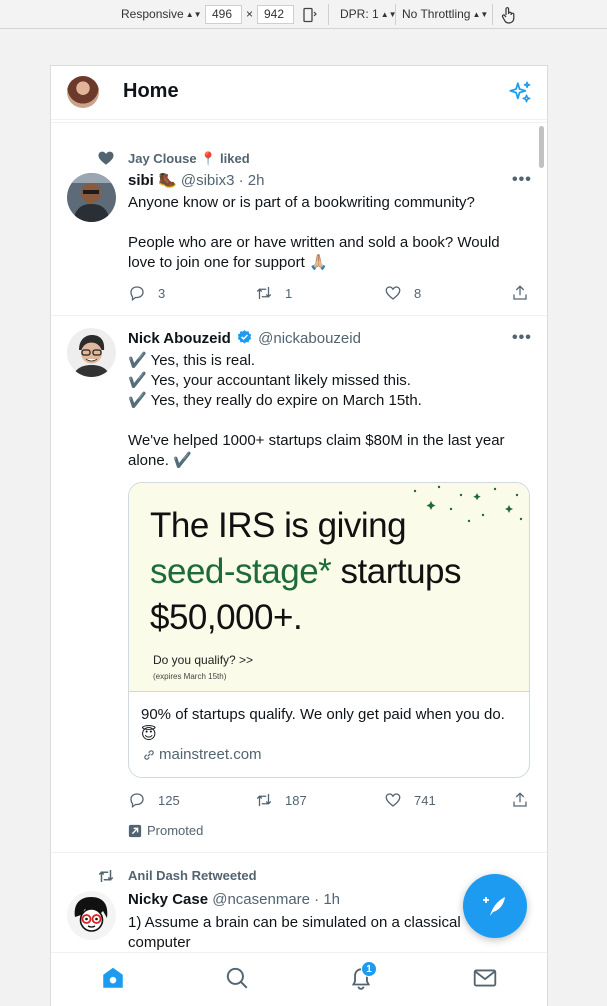 Image resolution: width=607 pixels, height=1006 pixels. Describe the element at coordinates (190, 676) in the screenshot. I see `card-expires: (expires March 15th)` at that location.